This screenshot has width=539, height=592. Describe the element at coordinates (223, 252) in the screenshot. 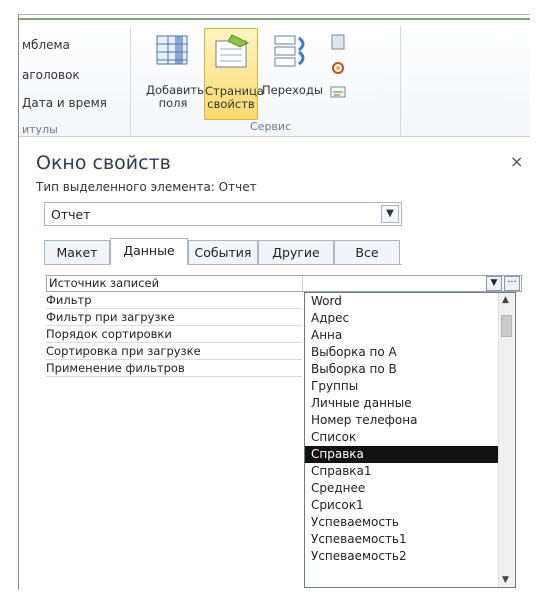

I see `tab-events: События` at that location.